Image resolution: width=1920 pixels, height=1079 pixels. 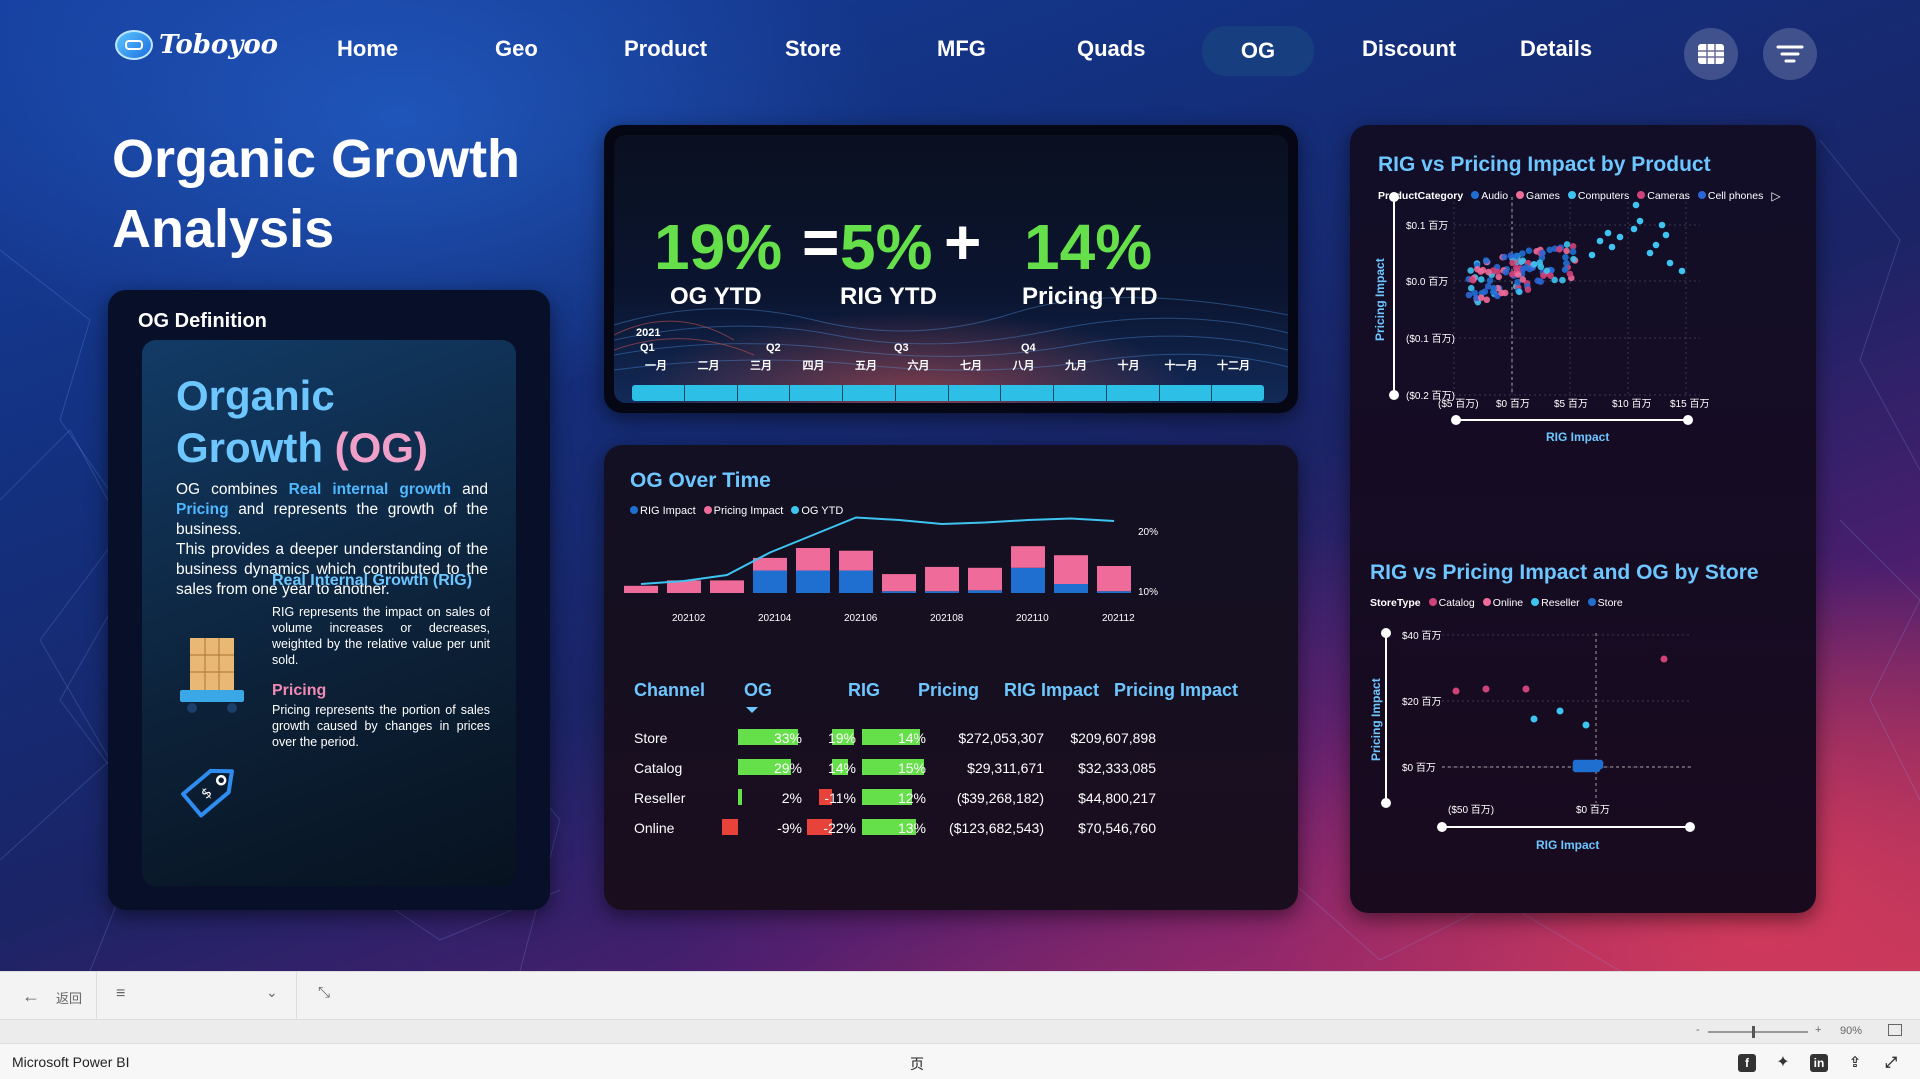 I want to click on timeline-month: 五月, so click(x=866, y=365).